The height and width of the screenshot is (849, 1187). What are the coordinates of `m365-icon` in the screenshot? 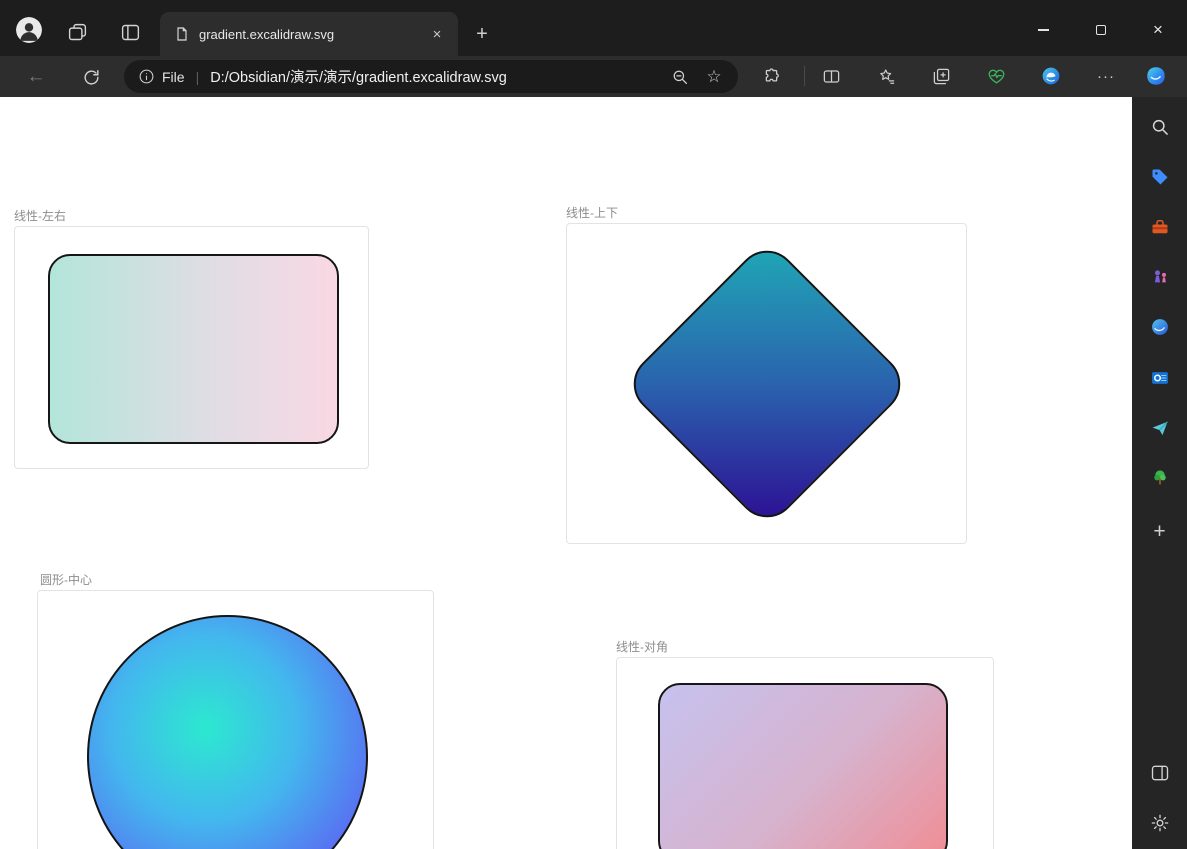 It's located at (1159, 326).